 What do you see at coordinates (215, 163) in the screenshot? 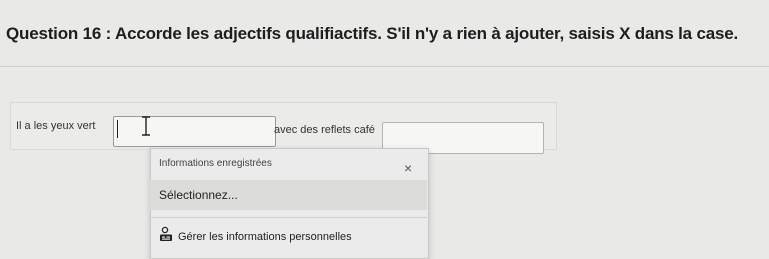
I see `autofill-header: Informations enregistrées` at bounding box center [215, 163].